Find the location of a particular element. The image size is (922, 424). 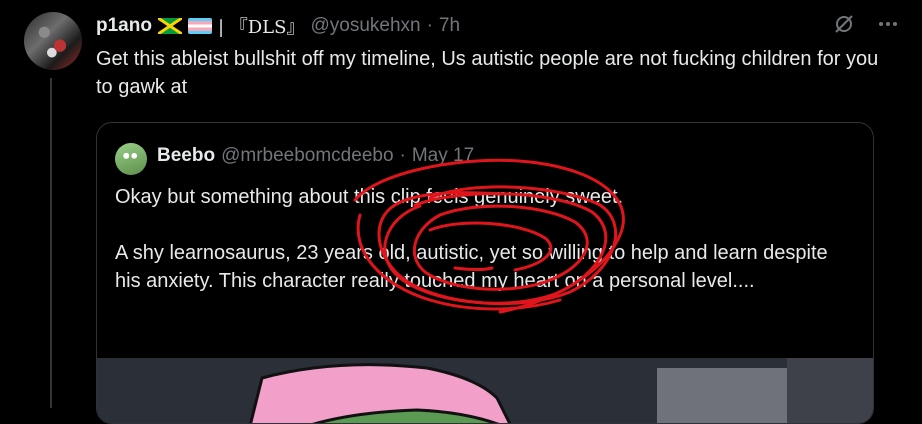

timestamp: 7h is located at coordinates (449, 26).